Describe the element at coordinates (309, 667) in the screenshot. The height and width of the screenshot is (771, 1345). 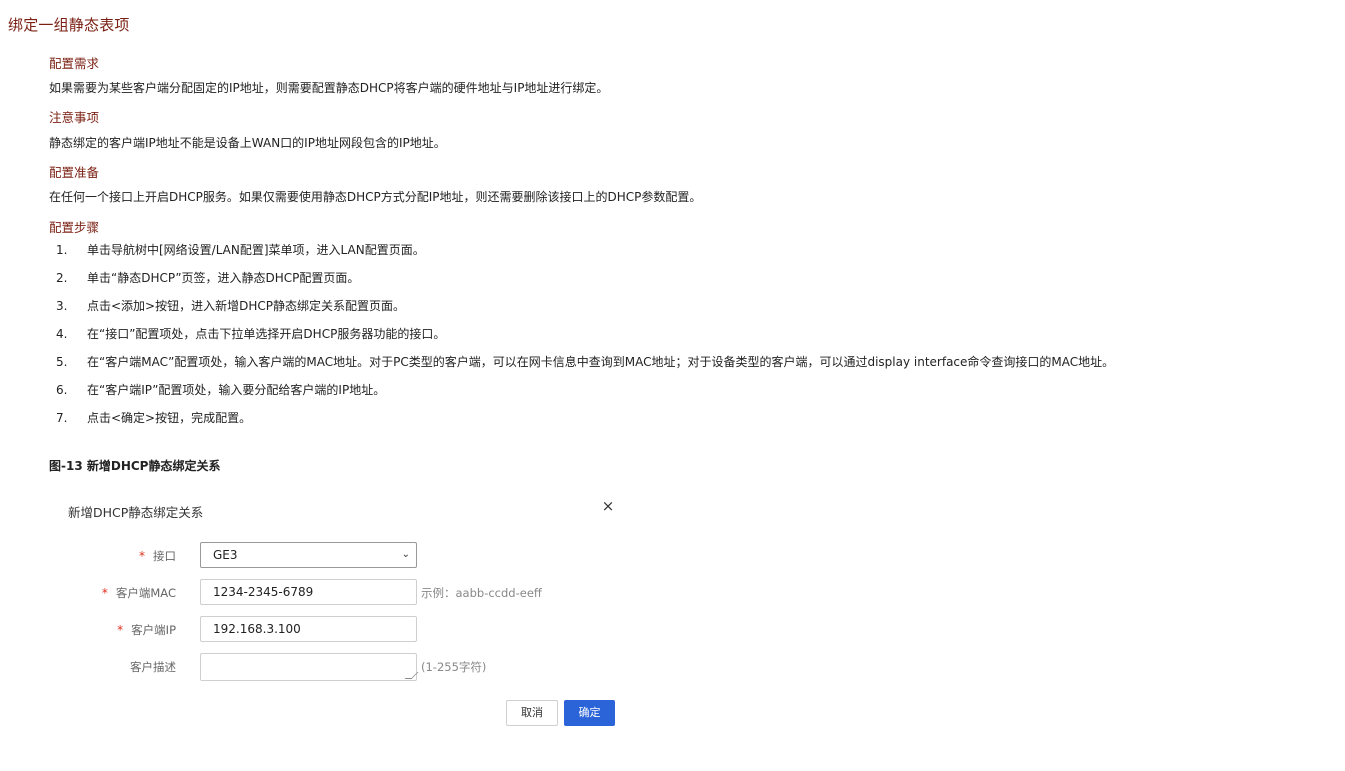
I see `description-textarea` at that location.